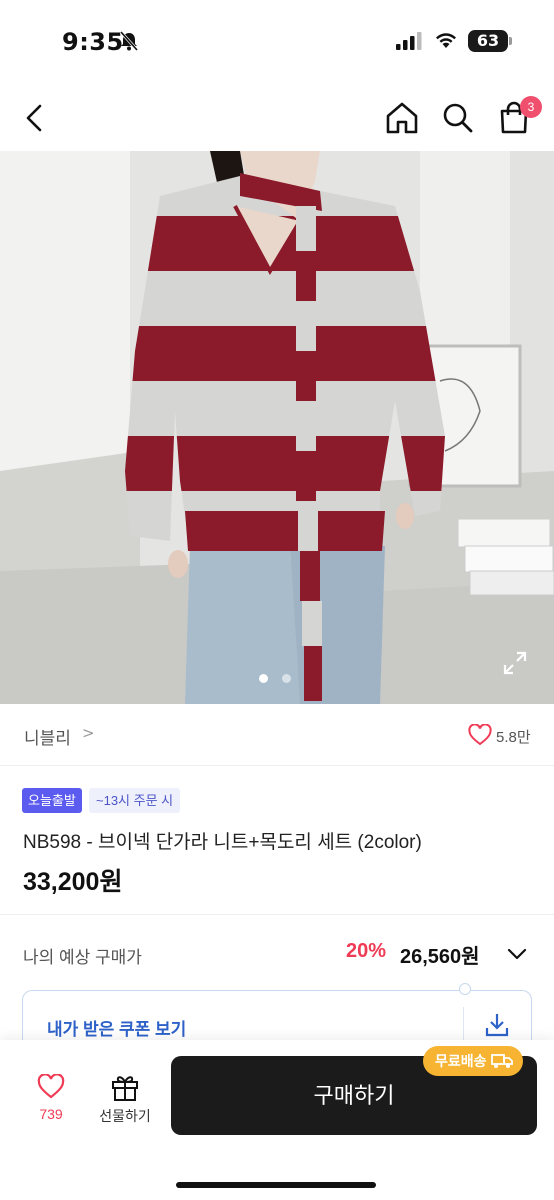 Image resolution: width=554 pixels, height=1200 pixels. What do you see at coordinates (458, 118) in the screenshot?
I see `search-icon` at bounding box center [458, 118].